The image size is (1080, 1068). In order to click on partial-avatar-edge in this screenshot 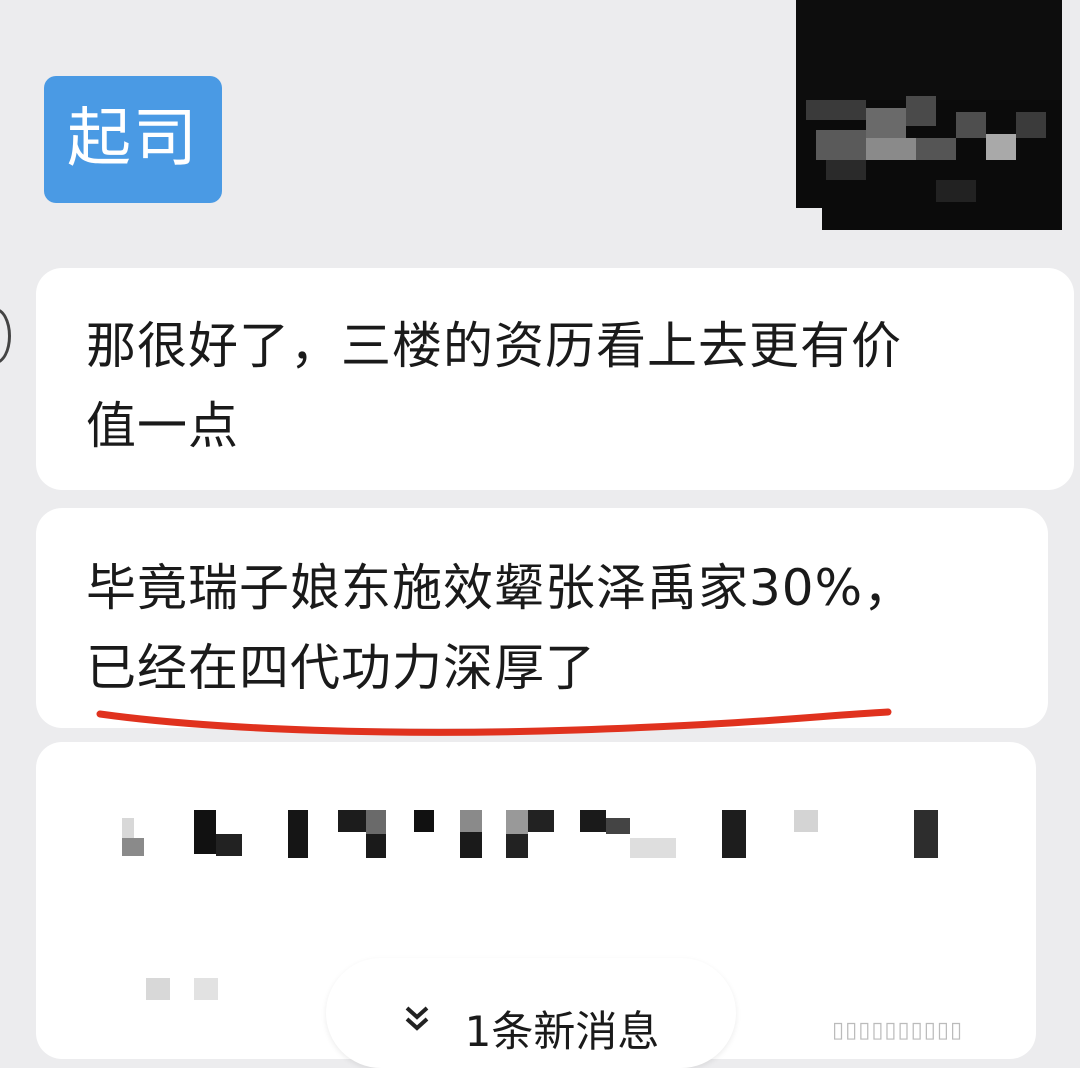, I will do `click(5, 336)`.